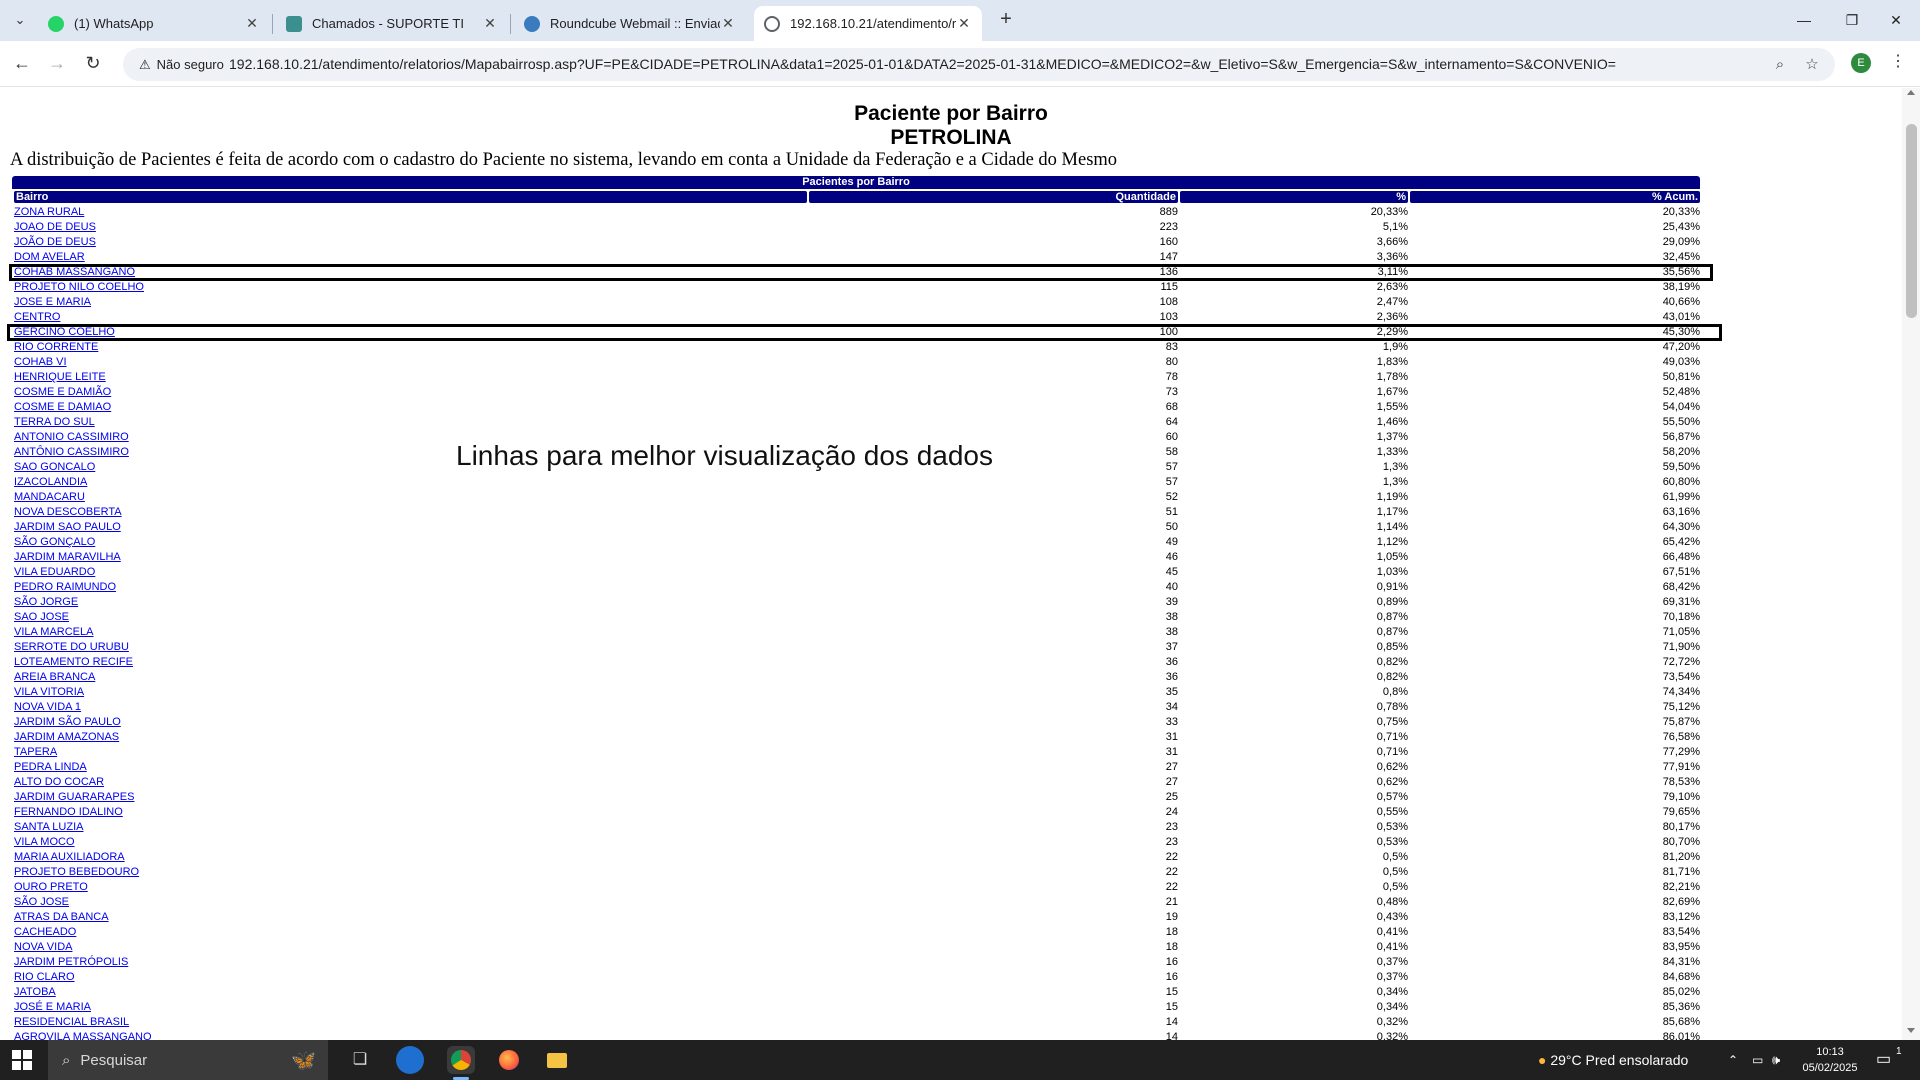  I want to click on bairro-link: HENRIQUE LEITE, so click(60, 377).